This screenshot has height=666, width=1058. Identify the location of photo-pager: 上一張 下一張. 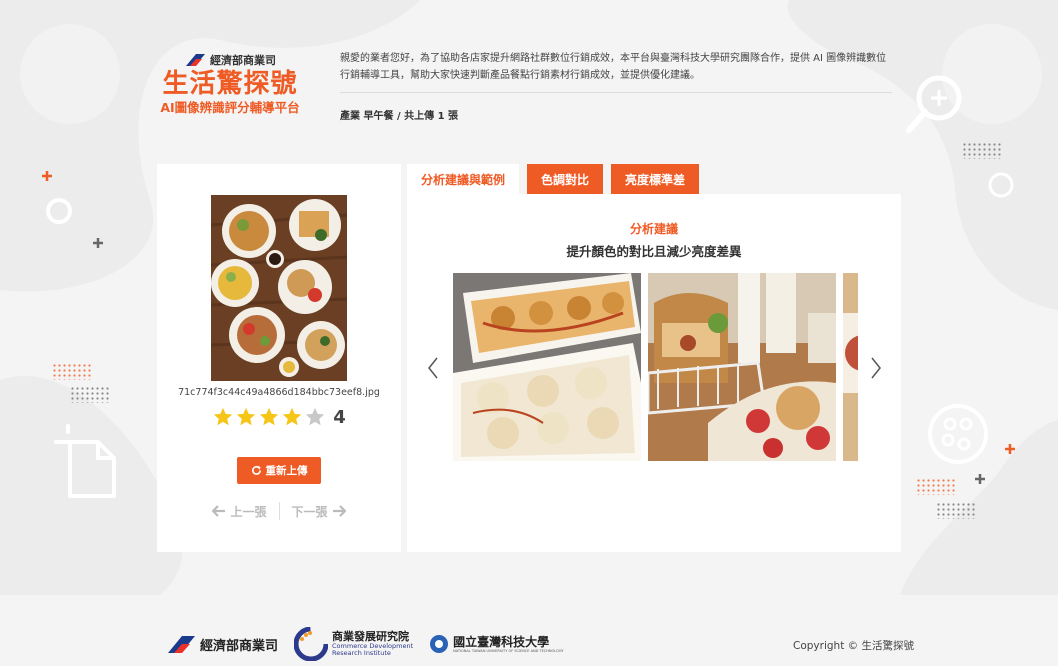
(279, 511).